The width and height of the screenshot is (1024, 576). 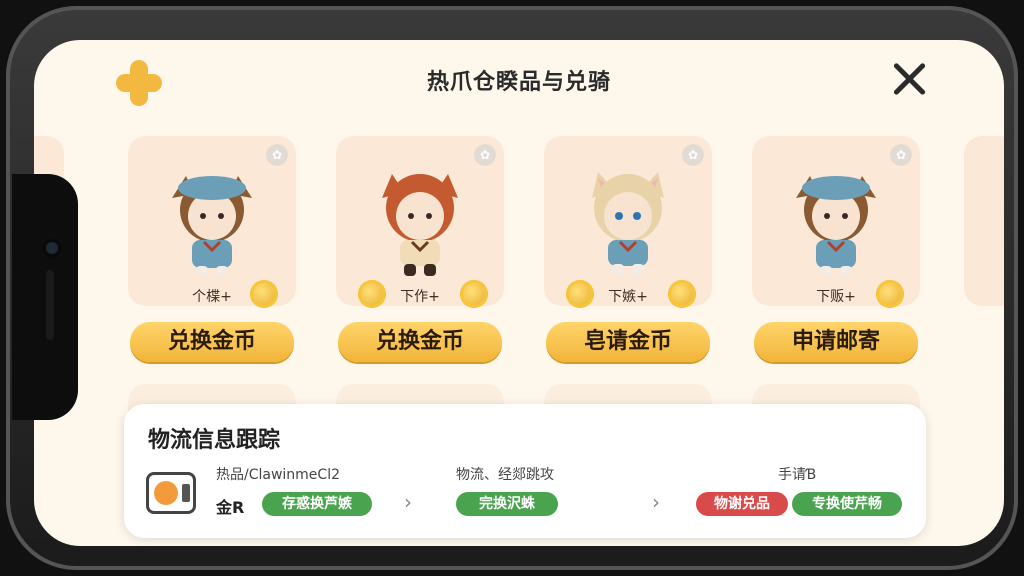 What do you see at coordinates (45, 297) in the screenshot?
I see `phone-notch` at bounding box center [45, 297].